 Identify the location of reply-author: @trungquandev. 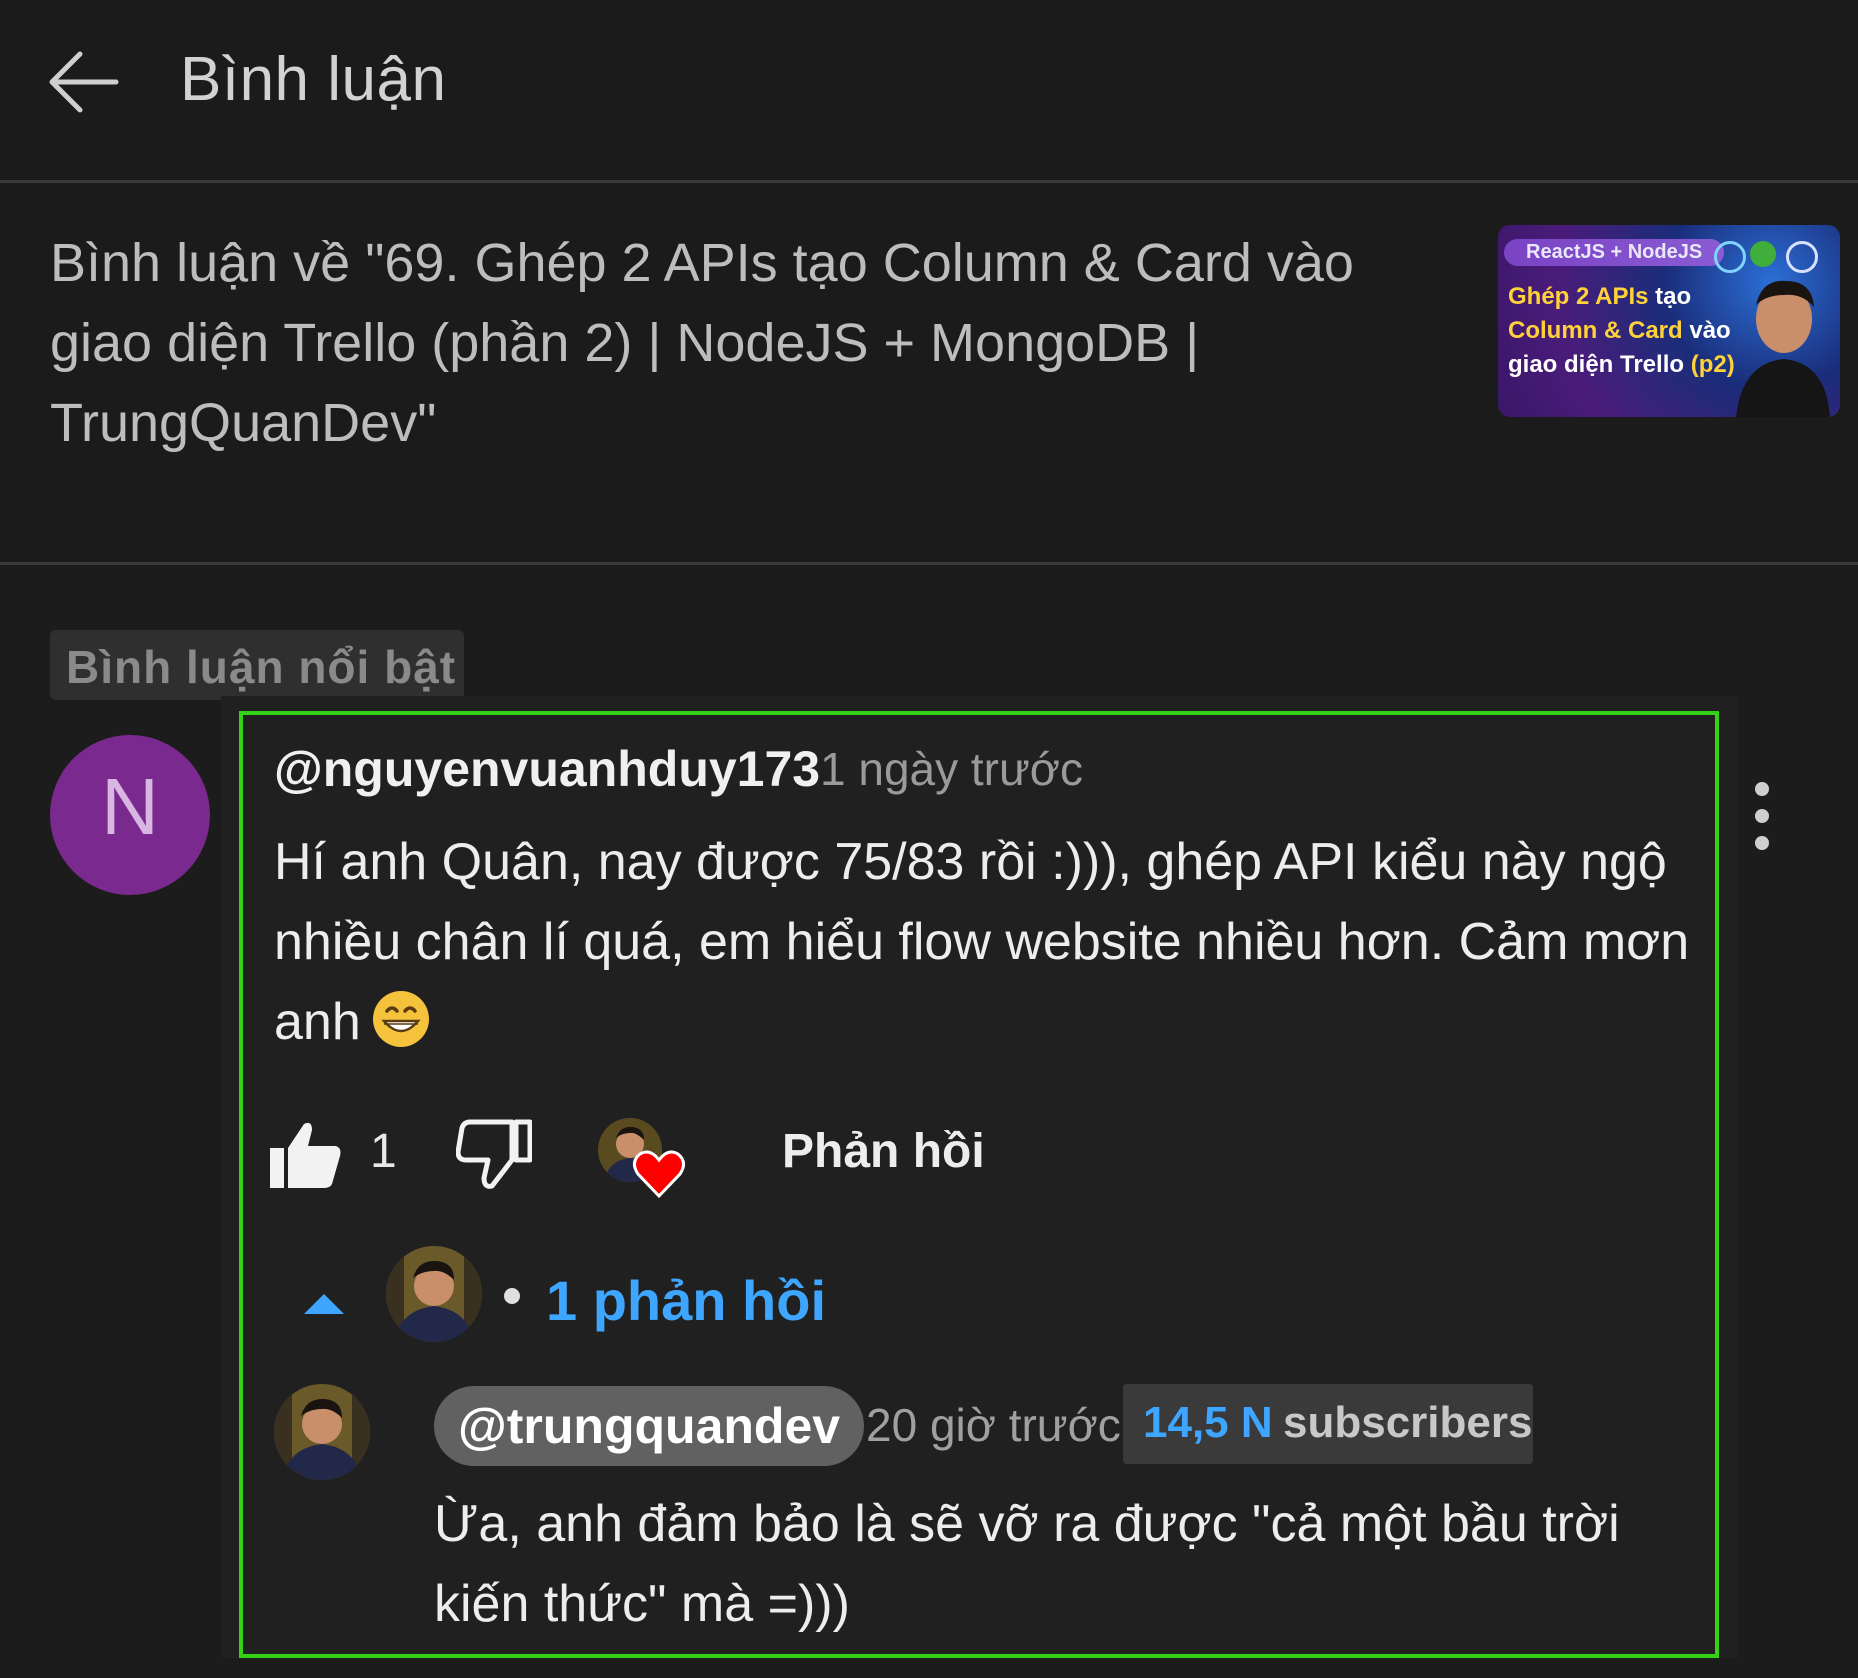
(649, 1426).